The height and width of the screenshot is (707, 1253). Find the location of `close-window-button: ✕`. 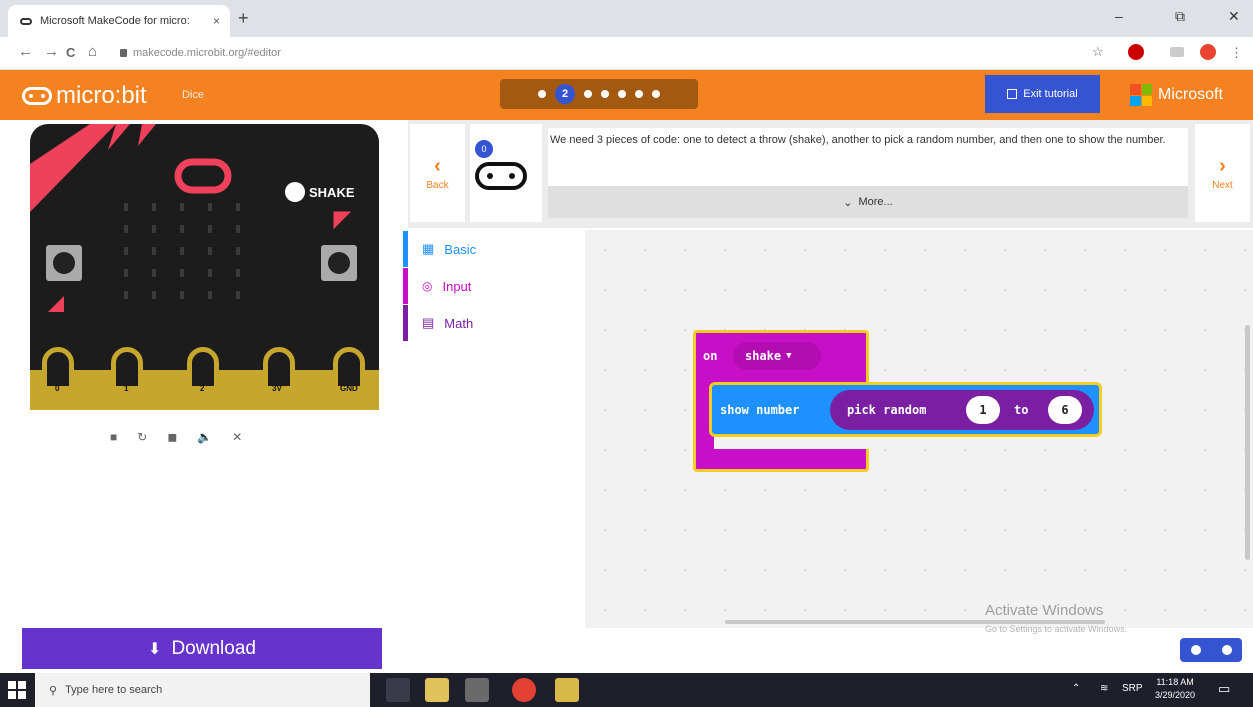

close-window-button: ✕ is located at coordinates (1234, 16).